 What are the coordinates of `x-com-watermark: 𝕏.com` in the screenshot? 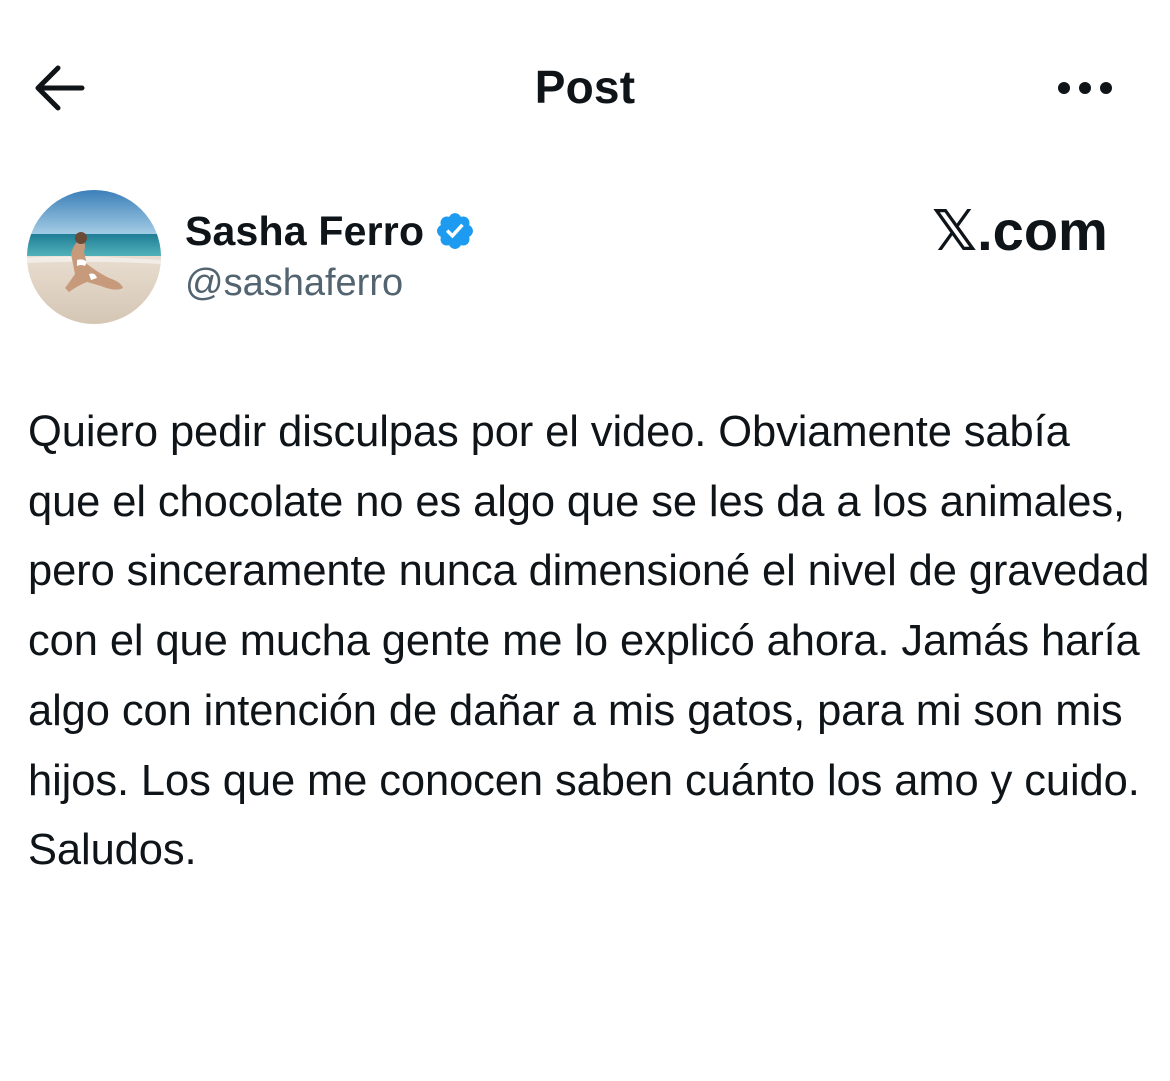 It's located at (1019, 231).